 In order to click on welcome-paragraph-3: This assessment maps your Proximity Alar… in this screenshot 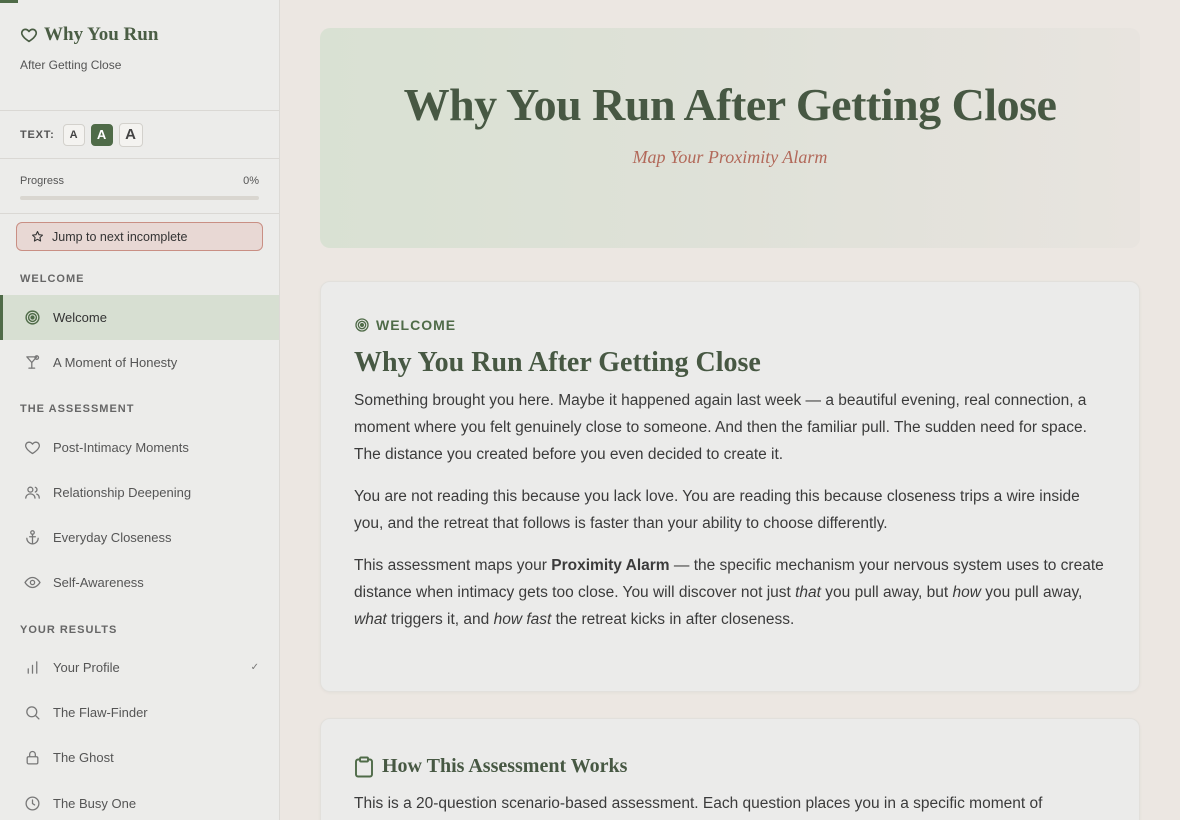, I will do `click(729, 592)`.